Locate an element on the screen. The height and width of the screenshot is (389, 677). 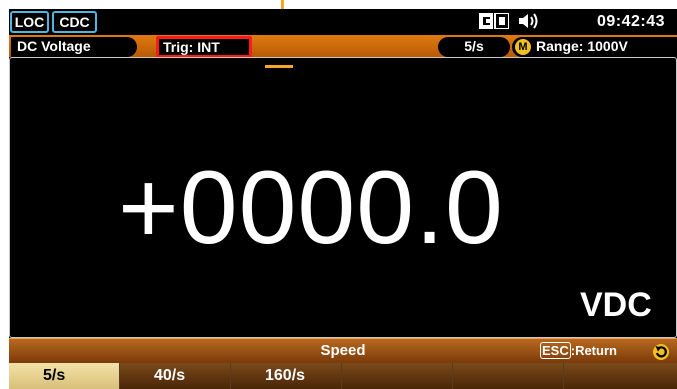
softkey-speed-5: 5/s is located at coordinates (64, 376).